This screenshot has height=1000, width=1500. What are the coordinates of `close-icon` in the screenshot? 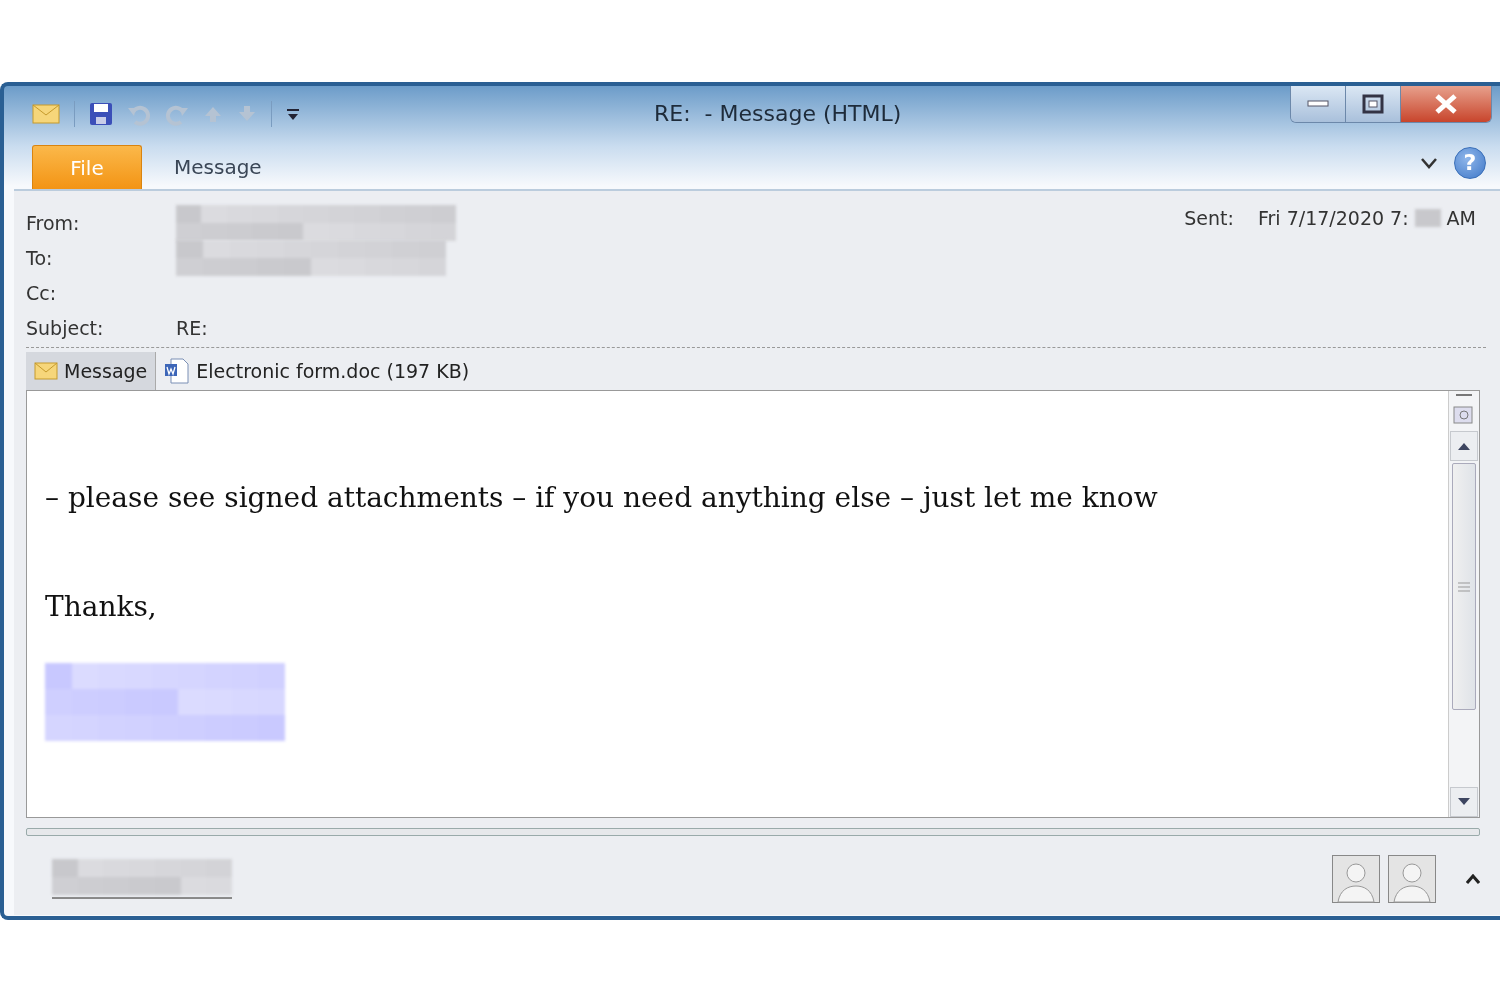 It's located at (1446, 104).